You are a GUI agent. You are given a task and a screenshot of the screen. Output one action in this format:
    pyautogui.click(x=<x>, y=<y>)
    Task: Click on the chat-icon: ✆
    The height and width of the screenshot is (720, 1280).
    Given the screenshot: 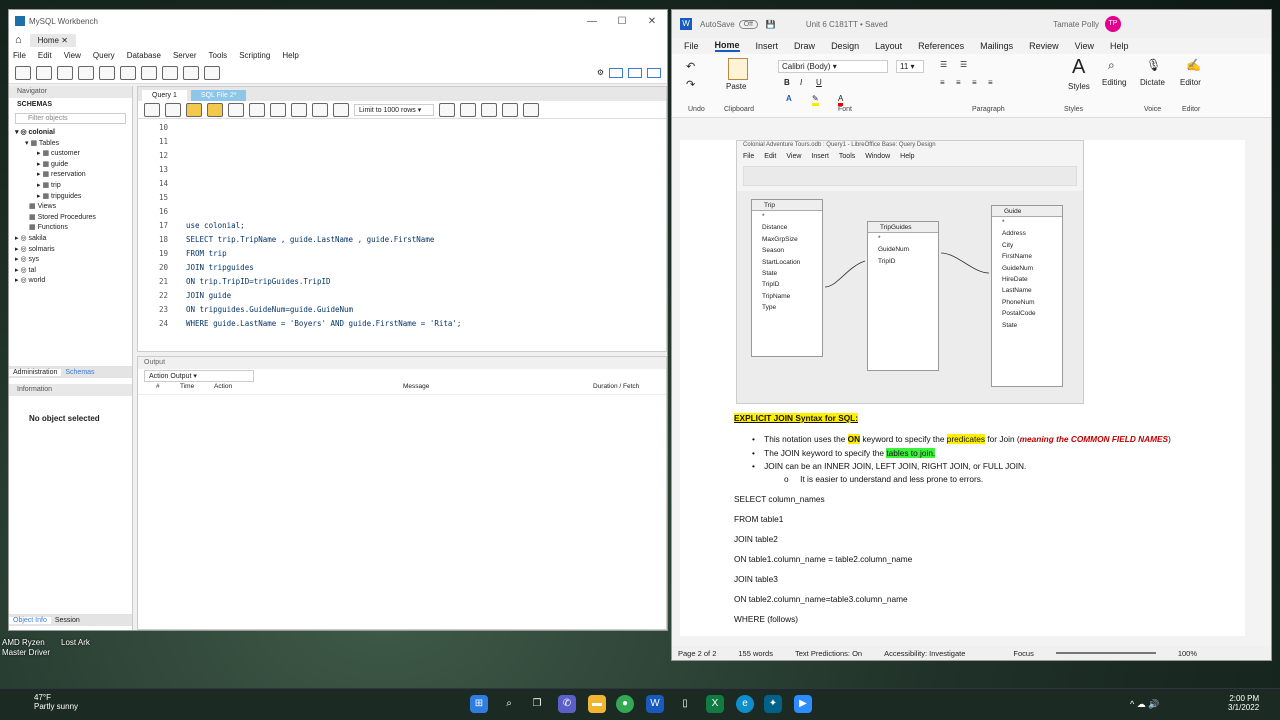 What is the action you would take?
    pyautogui.click(x=567, y=704)
    